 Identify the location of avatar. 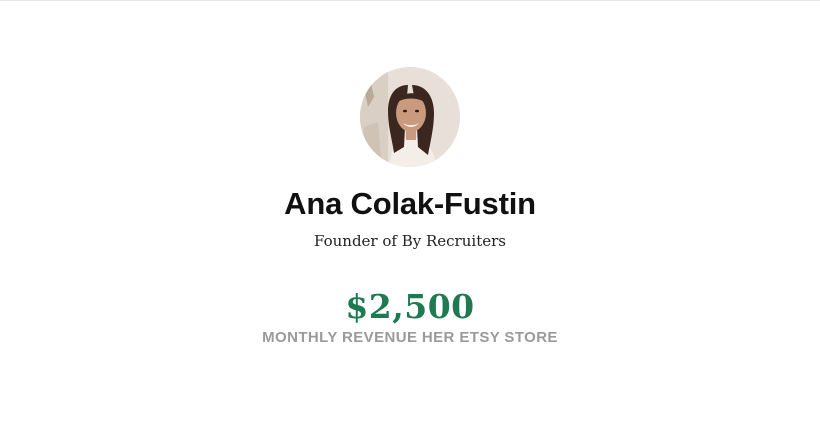
(410, 117).